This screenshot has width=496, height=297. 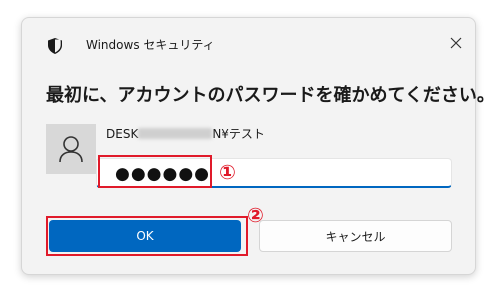 What do you see at coordinates (122, 134) in the screenshot?
I see `account-name-prefix: DESK` at bounding box center [122, 134].